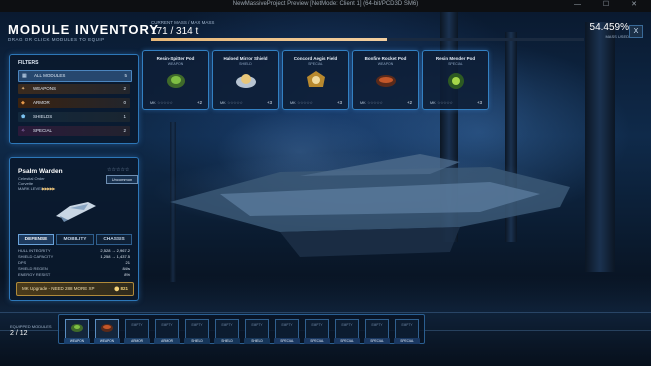 The height and width of the screenshot is (366, 651). Describe the element at coordinates (455, 64) in the screenshot. I see `module-type: SPECIAL` at that location.